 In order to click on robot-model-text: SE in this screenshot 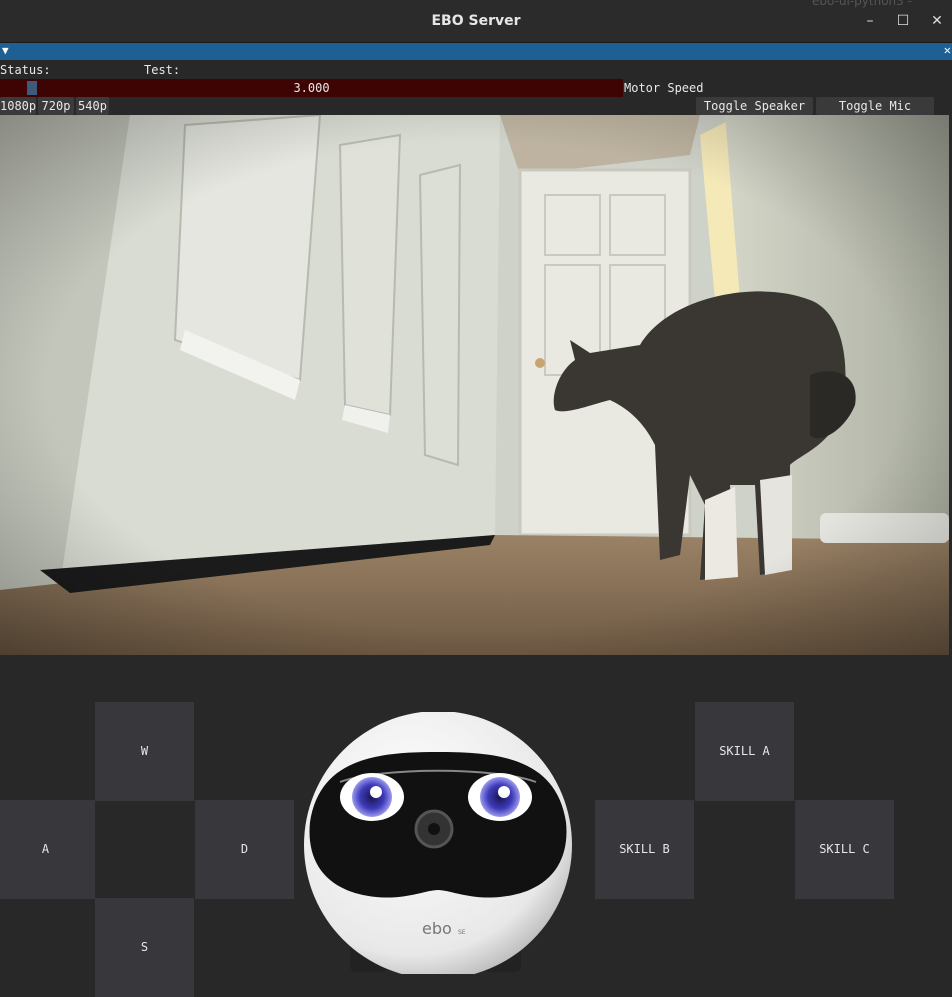, I will do `click(462, 932)`.